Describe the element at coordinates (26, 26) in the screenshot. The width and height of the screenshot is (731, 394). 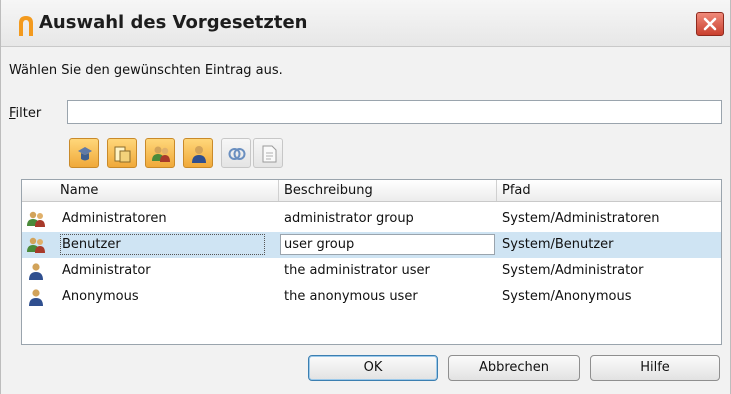
I see `app-logo-icon` at that location.